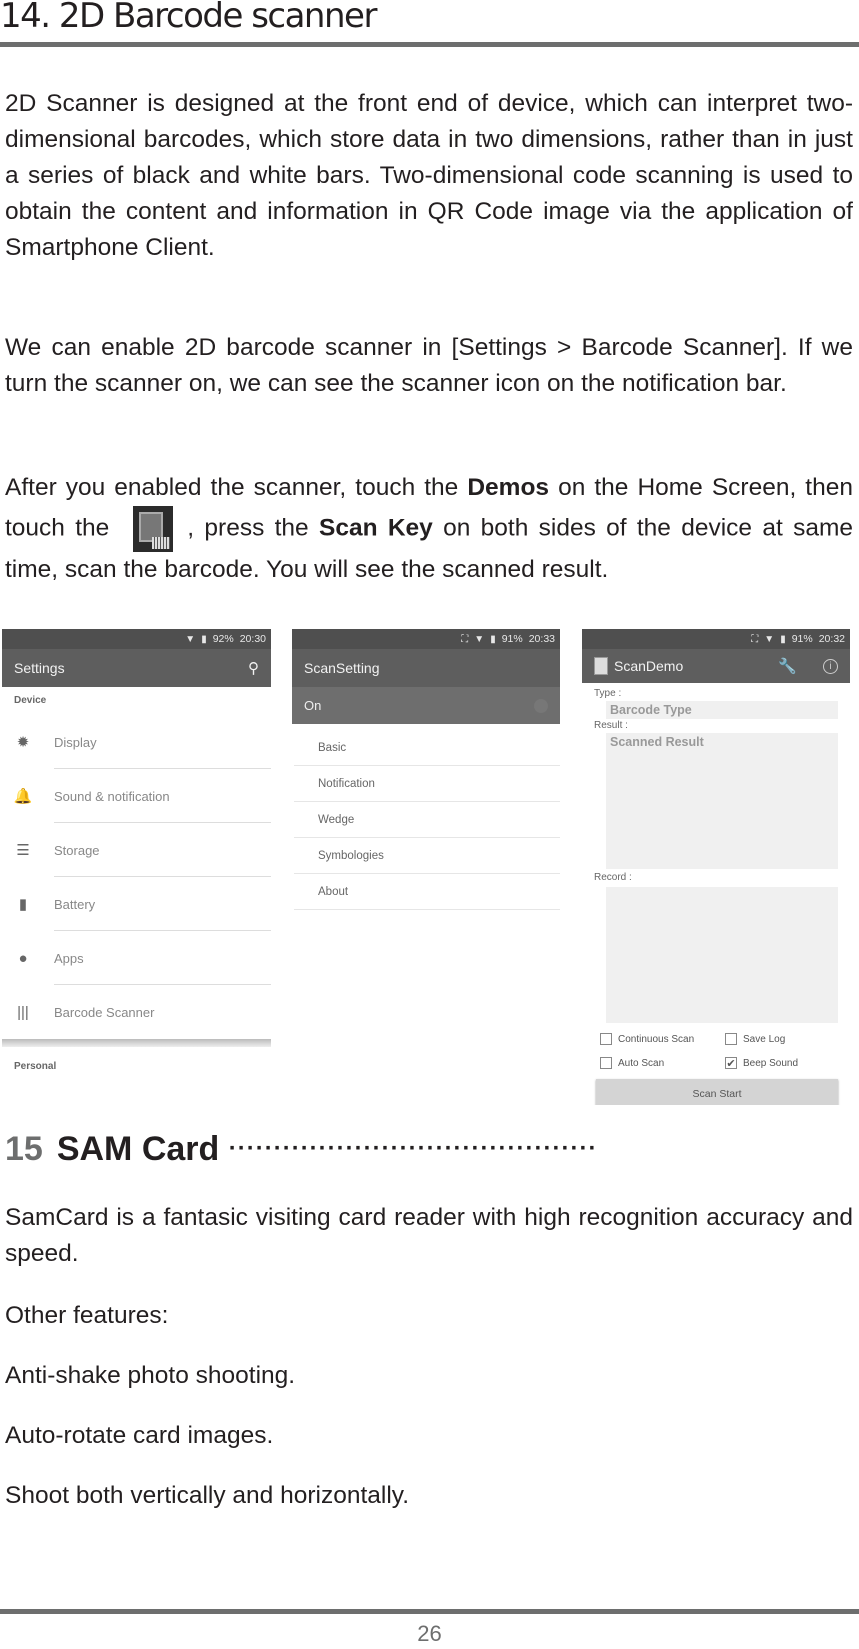 Image resolution: width=859 pixels, height=1649 pixels. I want to click on settings-item: ✹ Display, so click(136, 742).